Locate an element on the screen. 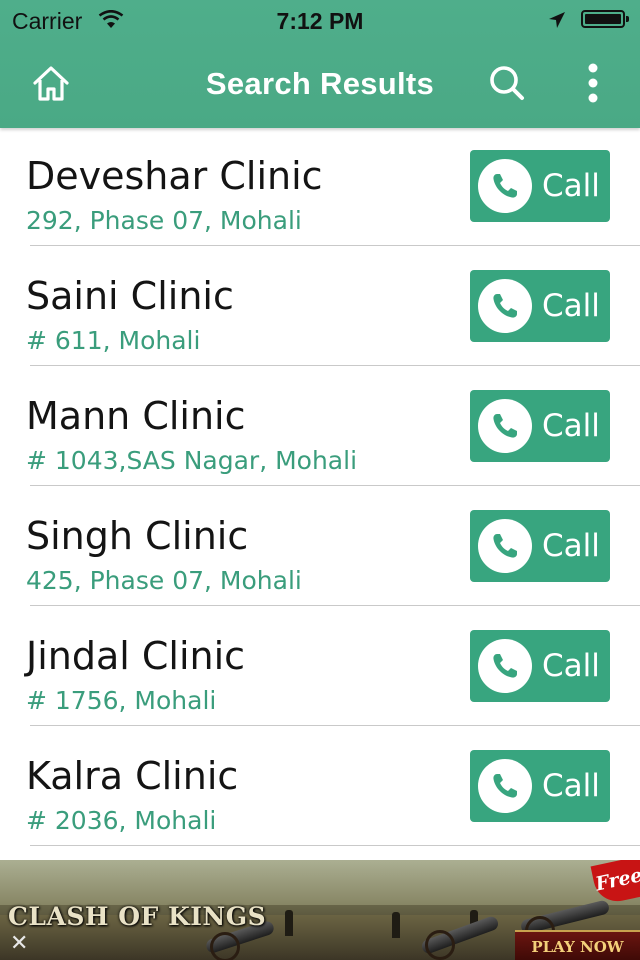  page-title: Search Results is located at coordinates (320, 83).